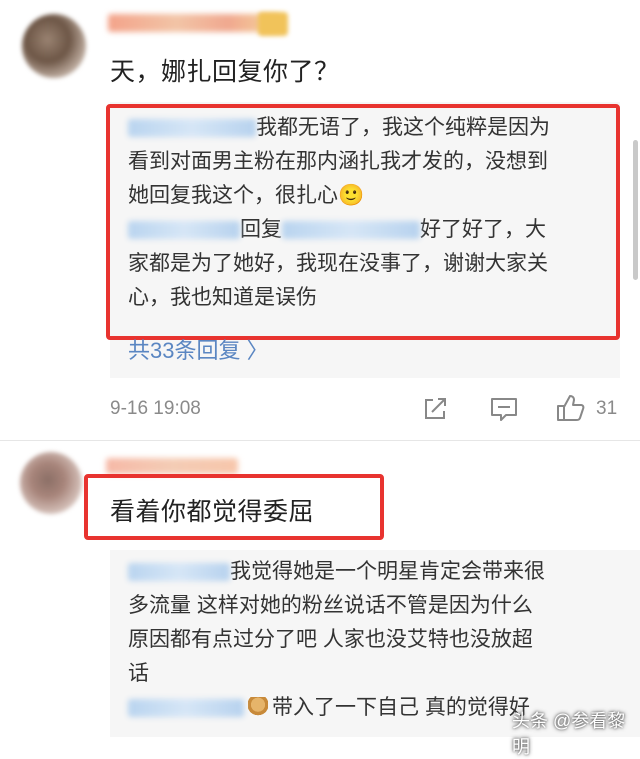  I want to click on reply-item: 我都无语了，我这个纯粹是因为, so click(368, 128).